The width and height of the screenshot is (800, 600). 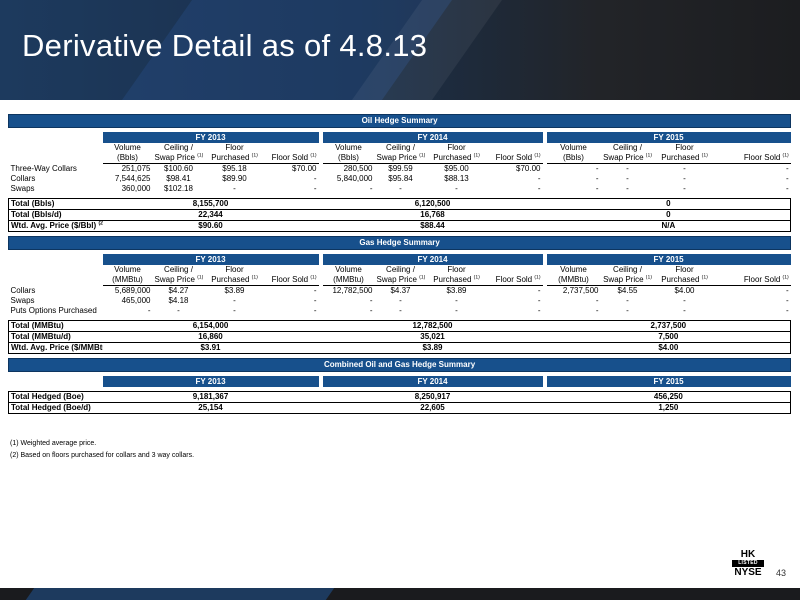 I want to click on total-value: 7,500, so click(x=669, y=337).